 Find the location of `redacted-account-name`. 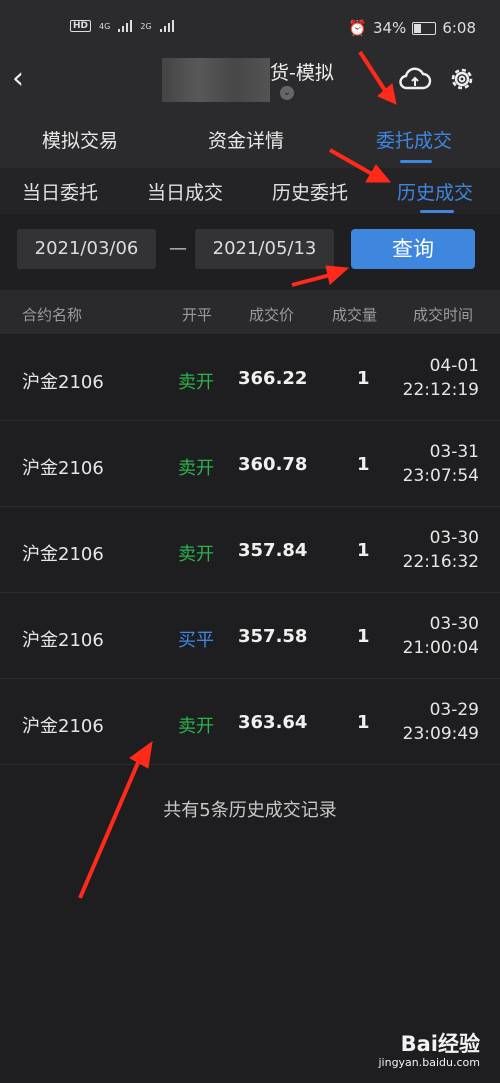

redacted-account-name is located at coordinates (216, 80).